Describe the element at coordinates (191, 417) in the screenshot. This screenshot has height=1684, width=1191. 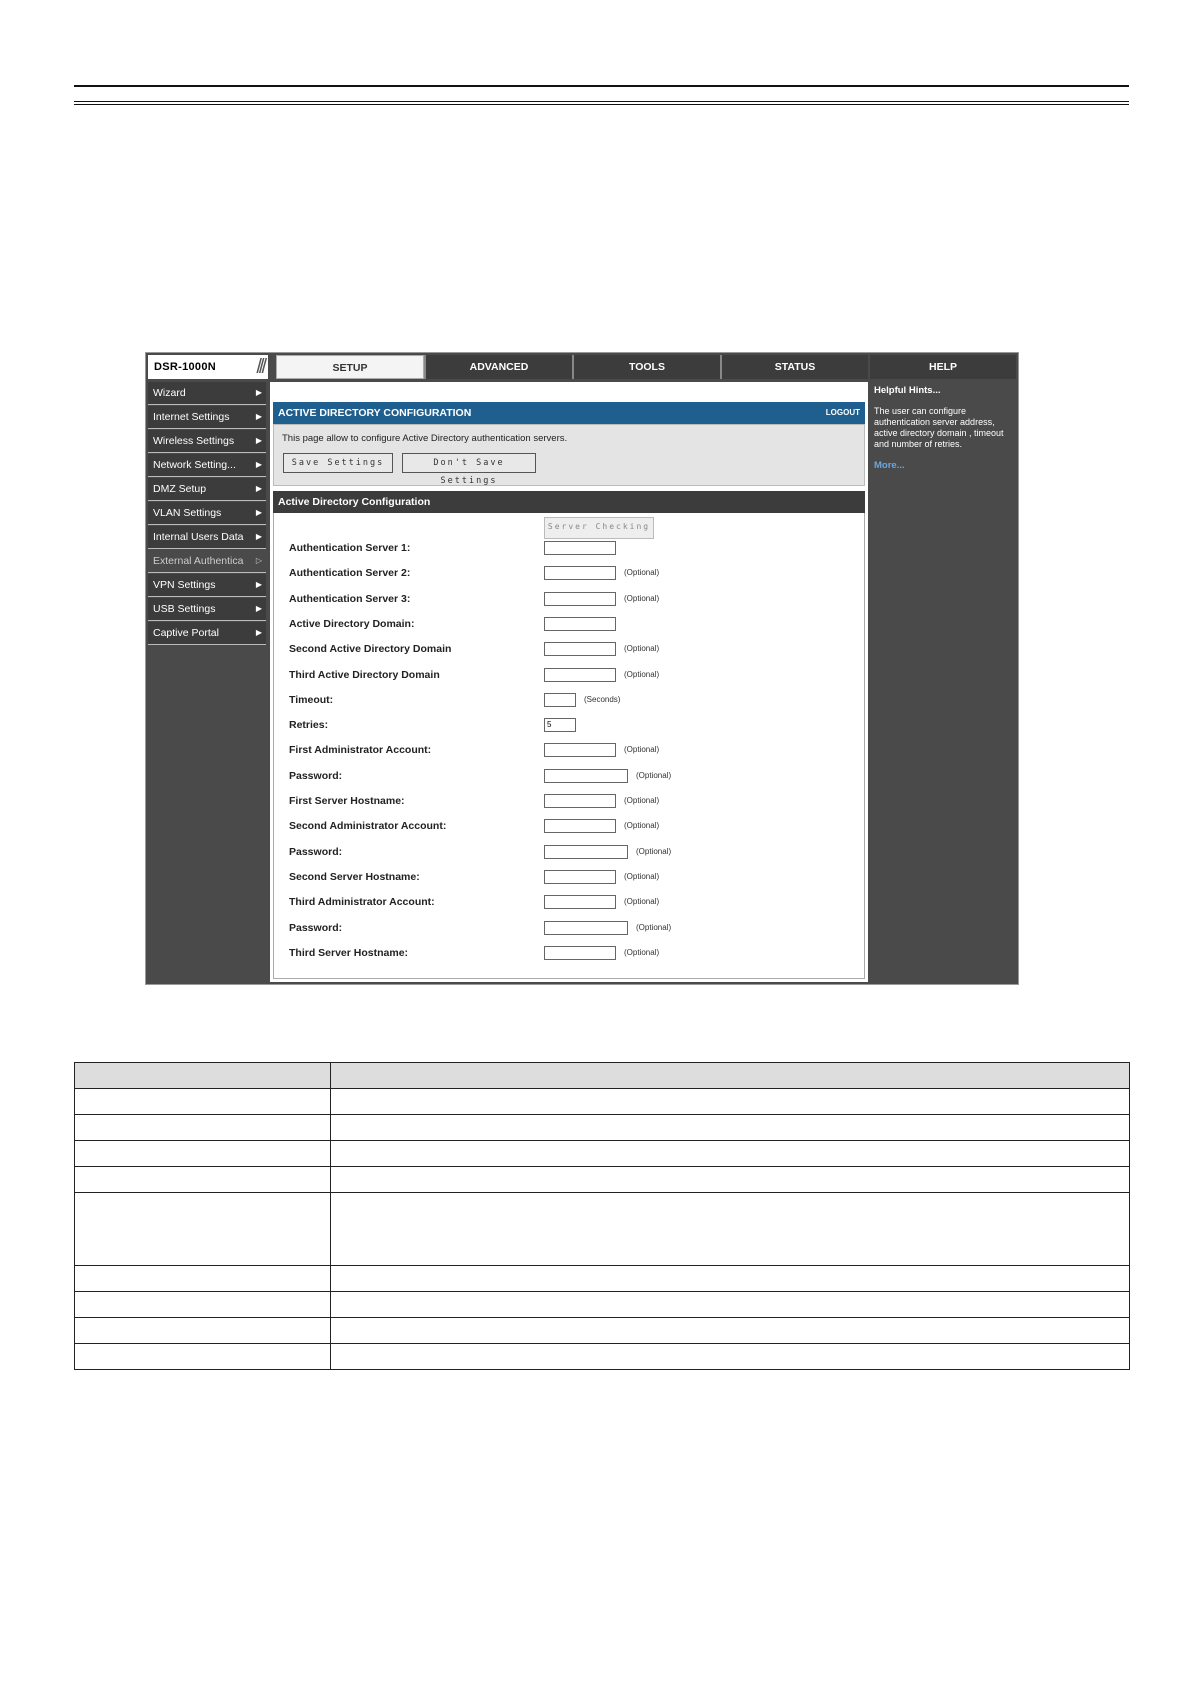
I see `sidebar-item-label: Internet Settings` at that location.